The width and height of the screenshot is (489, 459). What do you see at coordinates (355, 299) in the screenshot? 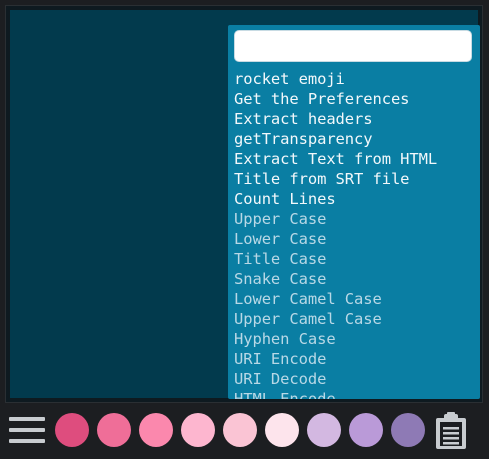
I see `command-item: Lower Camel Case` at bounding box center [355, 299].